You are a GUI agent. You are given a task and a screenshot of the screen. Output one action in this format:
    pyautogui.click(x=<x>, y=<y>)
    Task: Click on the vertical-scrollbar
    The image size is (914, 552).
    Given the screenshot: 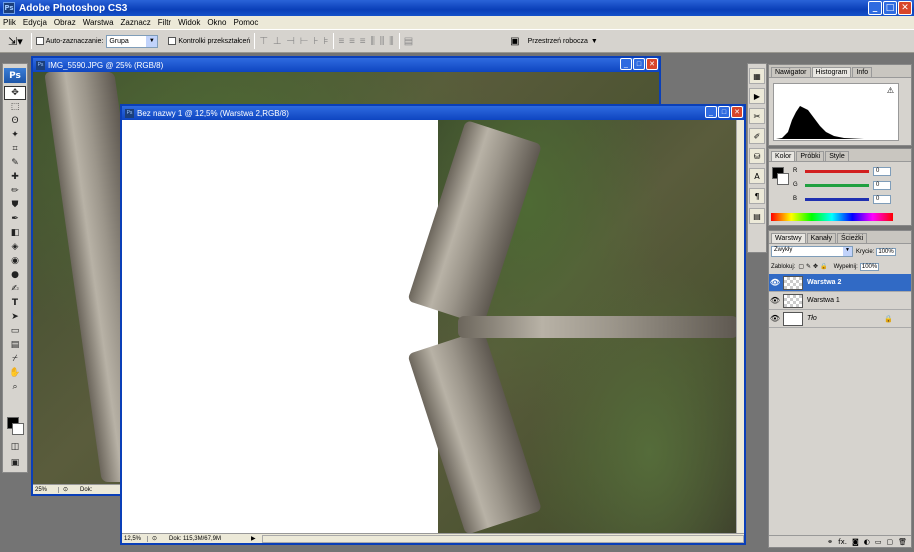 What is the action you would take?
    pyautogui.click(x=740, y=327)
    